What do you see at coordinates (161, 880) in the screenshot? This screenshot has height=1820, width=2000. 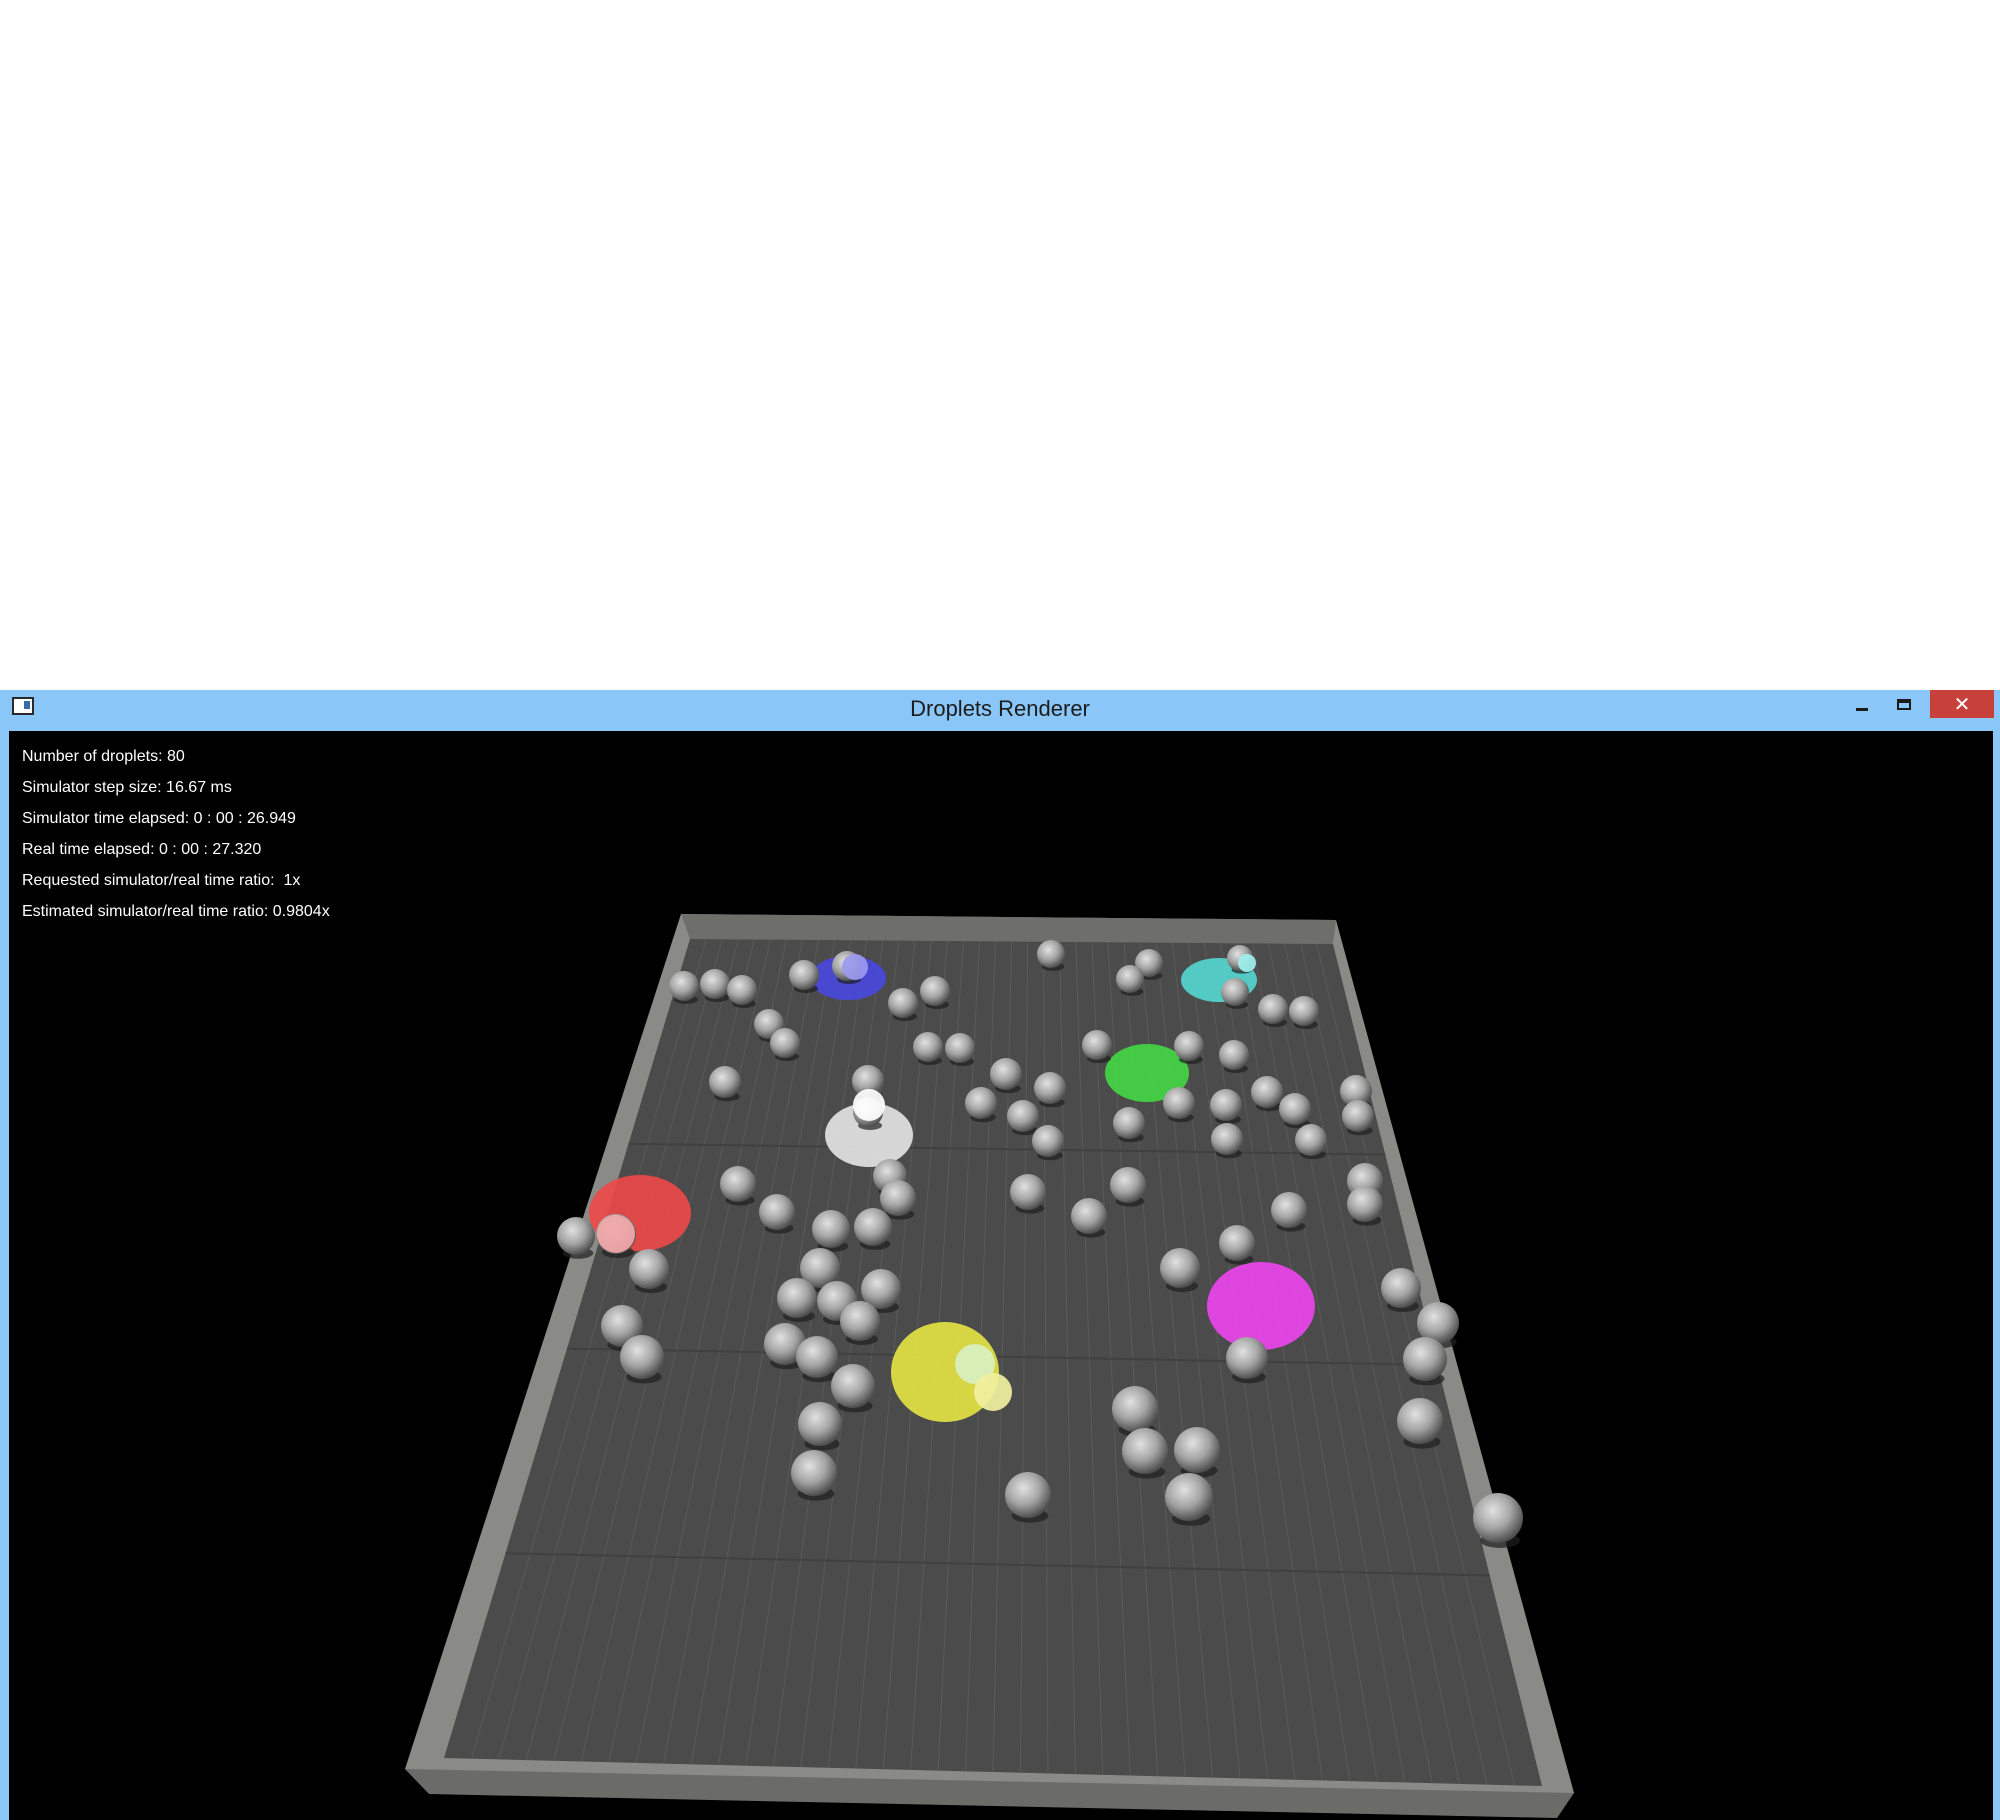 I see `stat-requested-ratio: Requested simulator/real time ratio: 1x` at bounding box center [161, 880].